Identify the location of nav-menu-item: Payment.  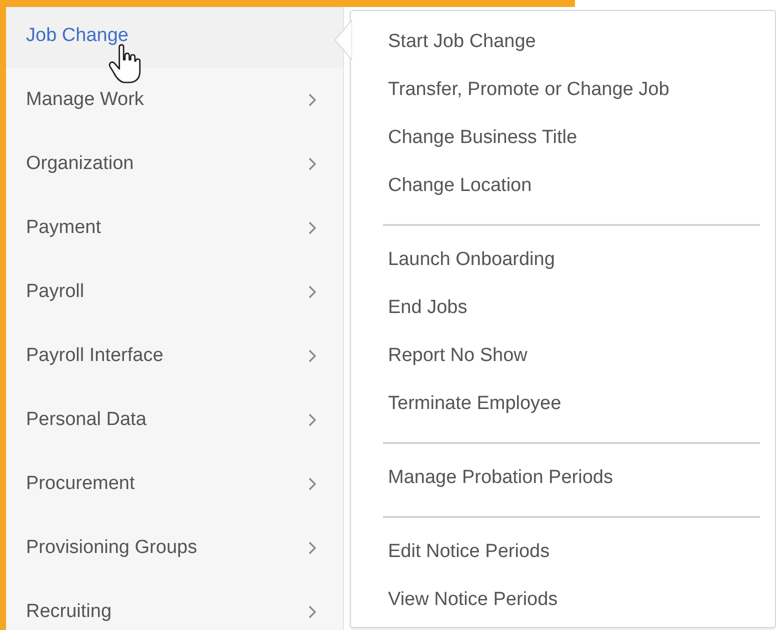
(174, 228).